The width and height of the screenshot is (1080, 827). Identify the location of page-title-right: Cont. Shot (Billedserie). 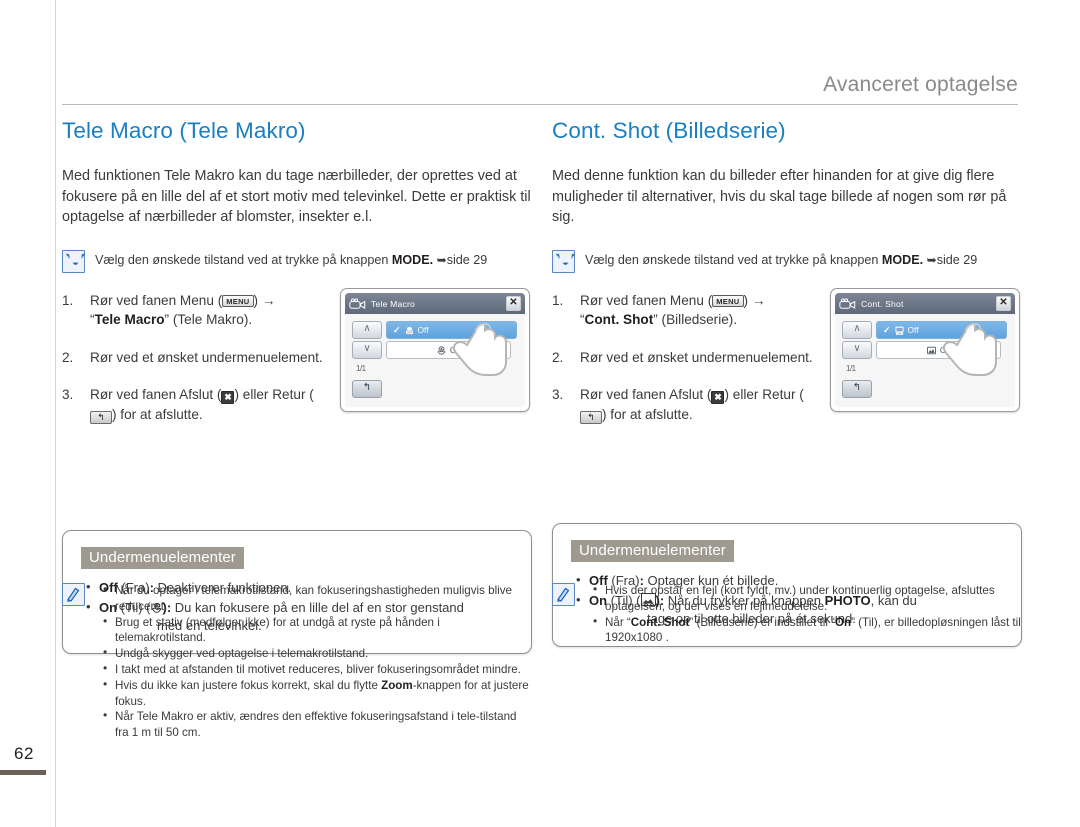
(669, 130).